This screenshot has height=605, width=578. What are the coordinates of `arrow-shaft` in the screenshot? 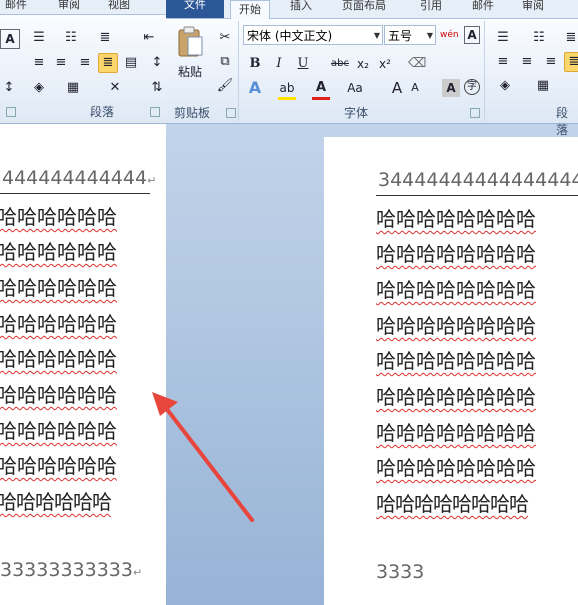 It's located at (209, 464).